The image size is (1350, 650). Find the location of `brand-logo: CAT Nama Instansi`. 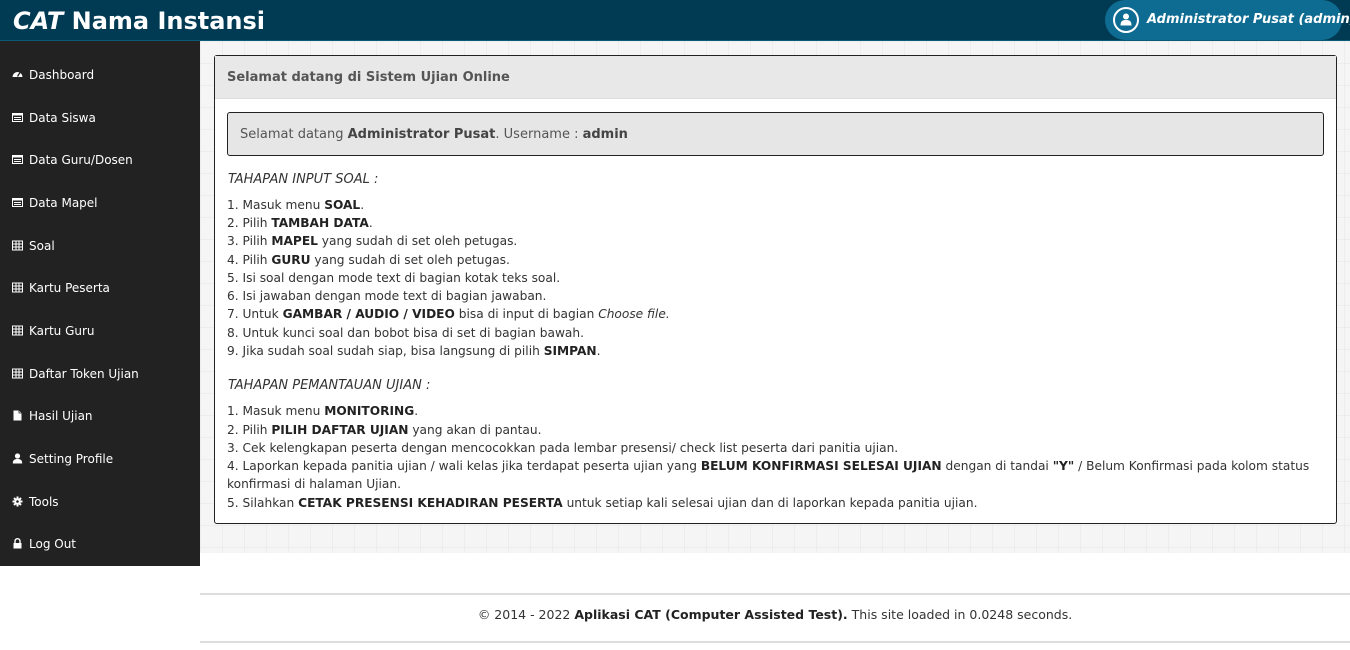

brand-logo: CAT Nama Instansi is located at coordinates (139, 21).